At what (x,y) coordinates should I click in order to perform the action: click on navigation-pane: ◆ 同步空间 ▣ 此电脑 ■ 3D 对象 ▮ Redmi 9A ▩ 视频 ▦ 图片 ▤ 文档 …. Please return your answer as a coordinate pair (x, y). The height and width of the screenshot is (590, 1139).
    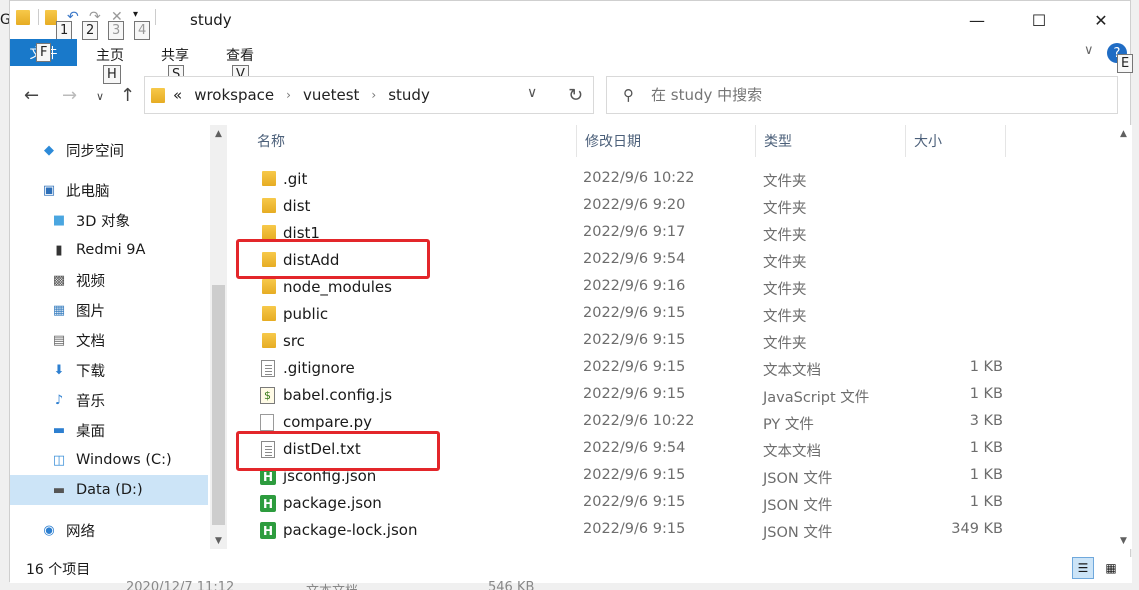
    Looking at the image, I should click on (120, 337).